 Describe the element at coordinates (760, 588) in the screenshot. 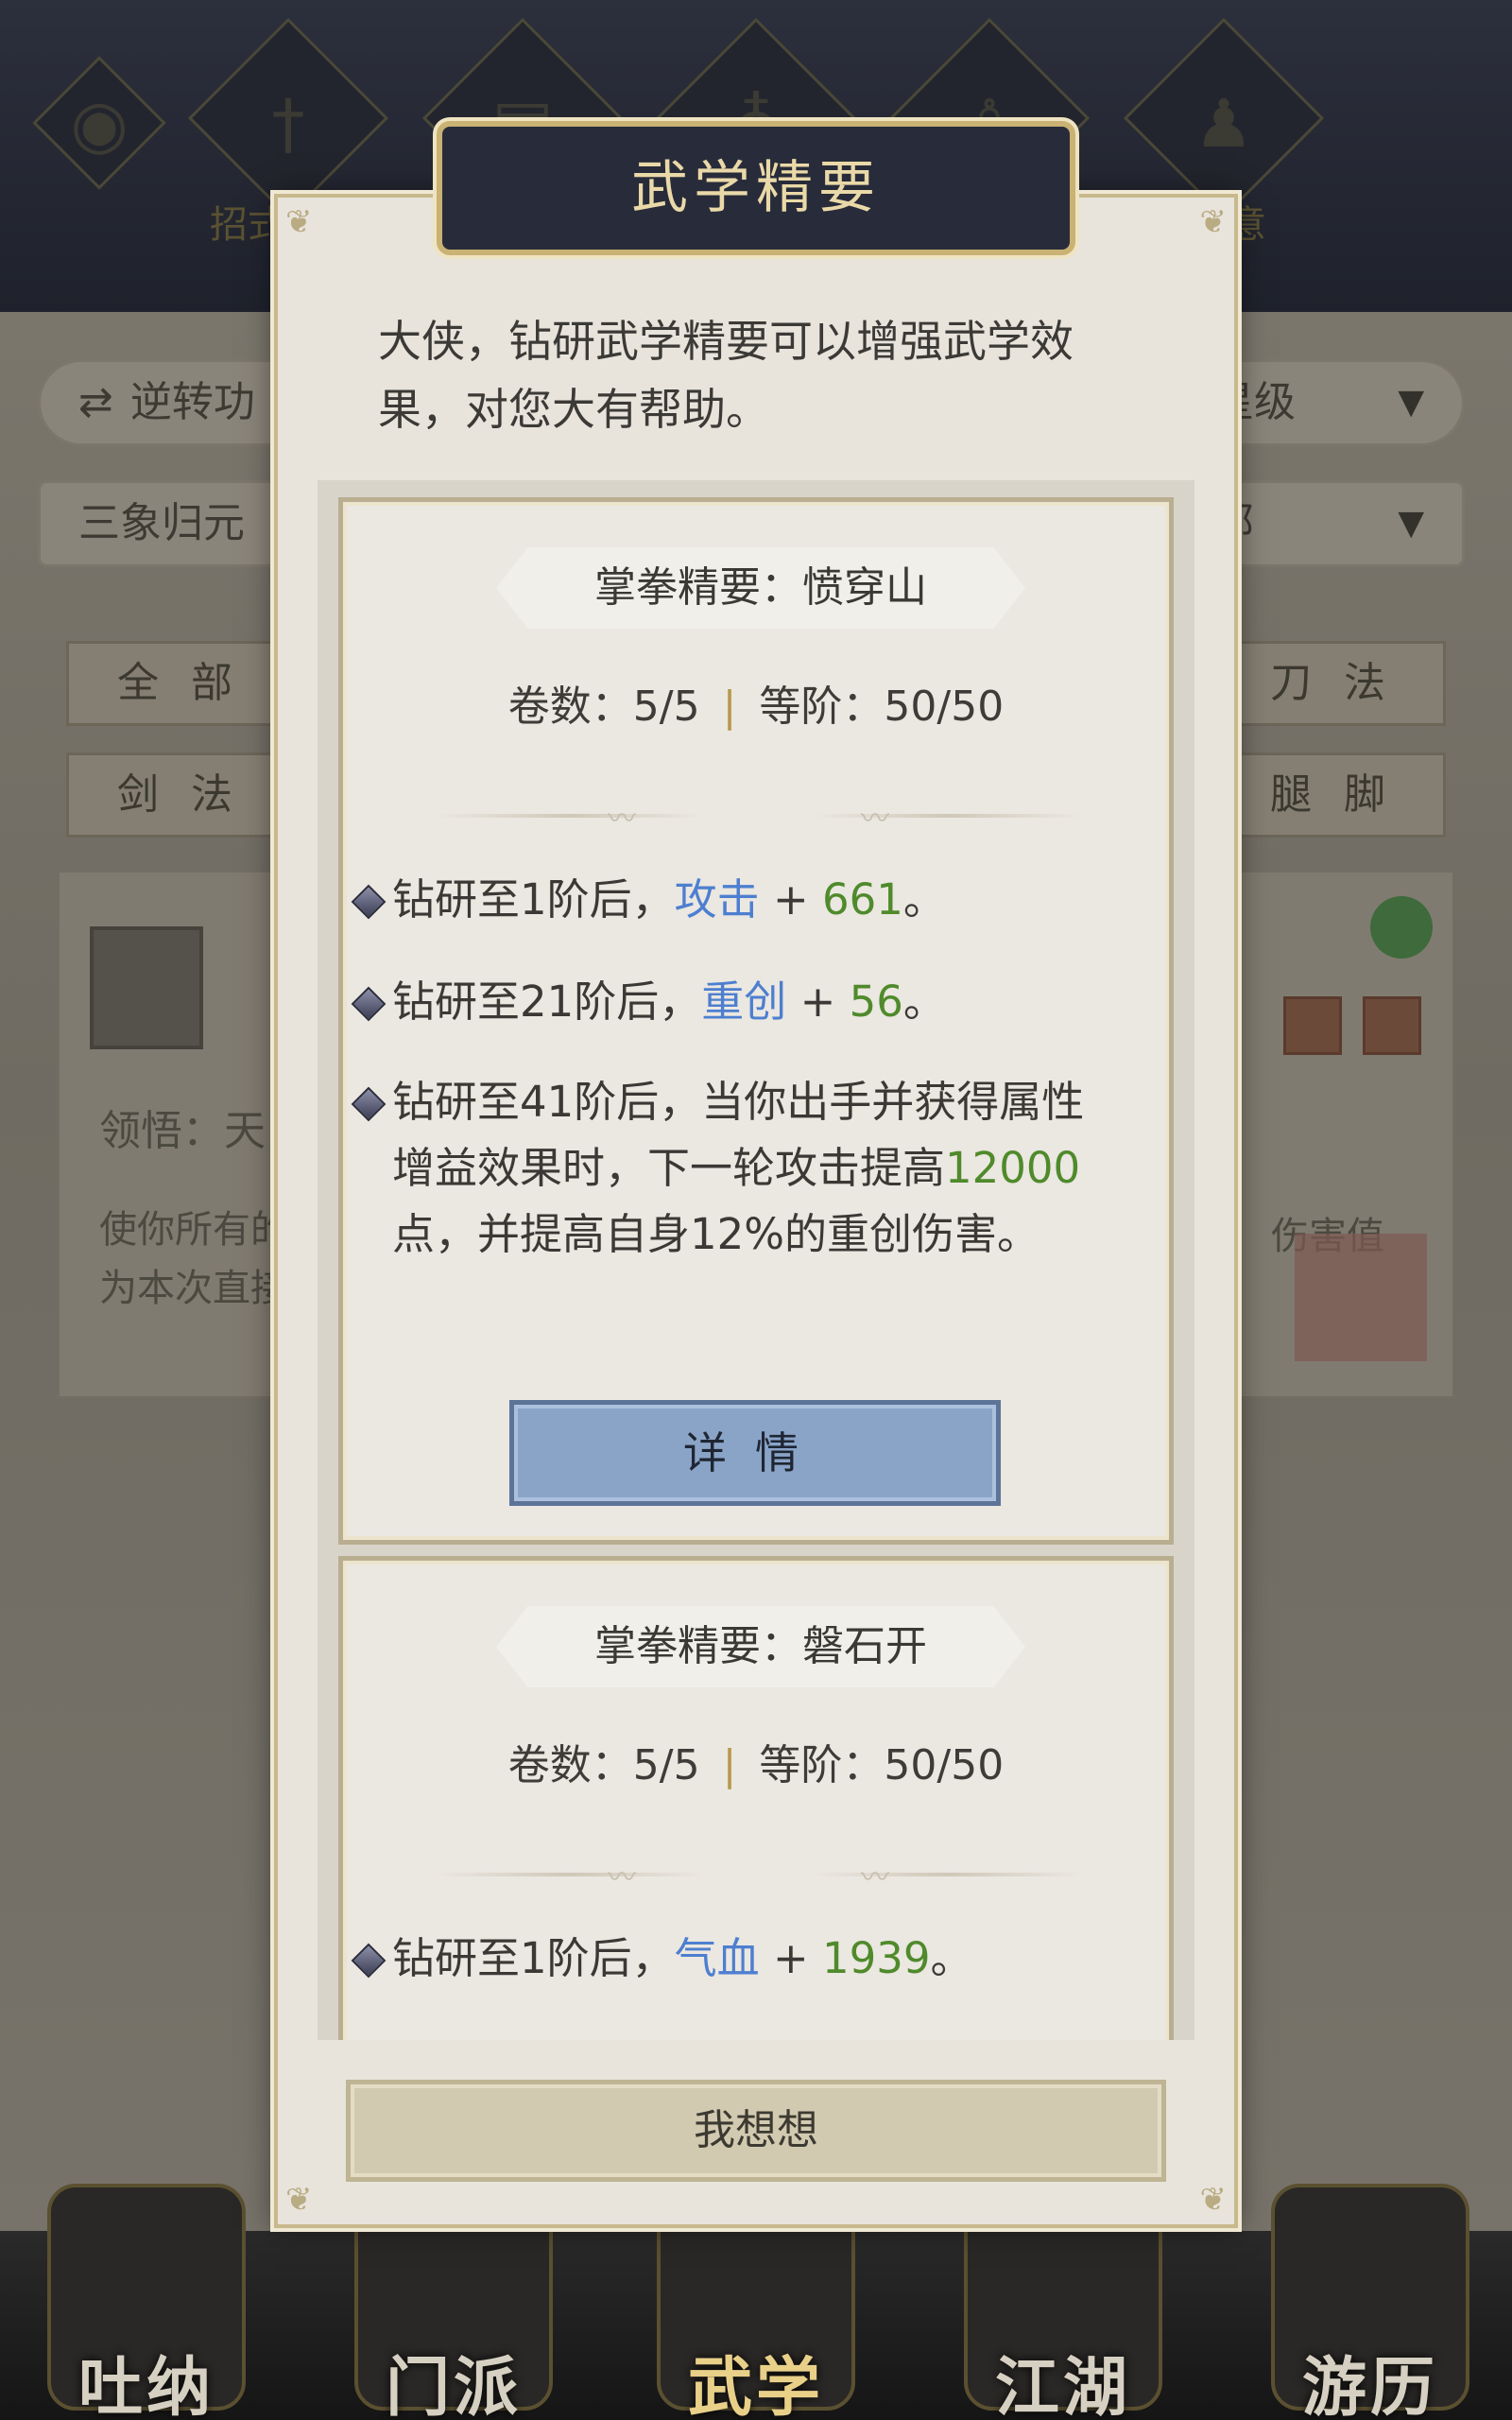

I see `essential-title: 掌拳精要：愤穿山` at that location.